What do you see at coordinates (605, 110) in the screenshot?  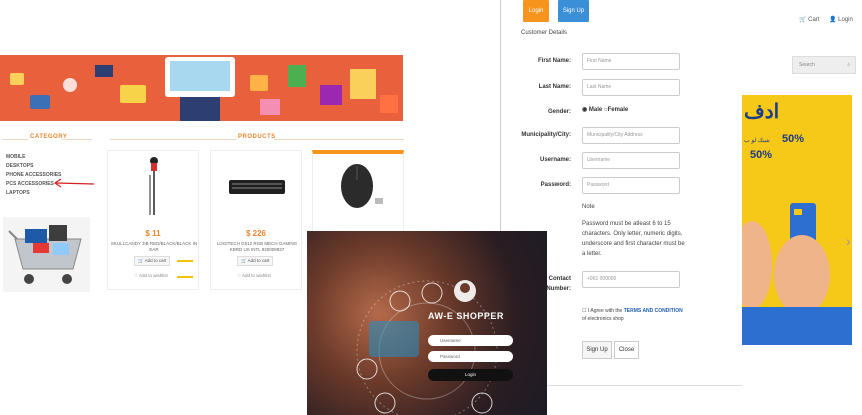 I see `gender-options: ◉ Male ○Female` at bounding box center [605, 110].